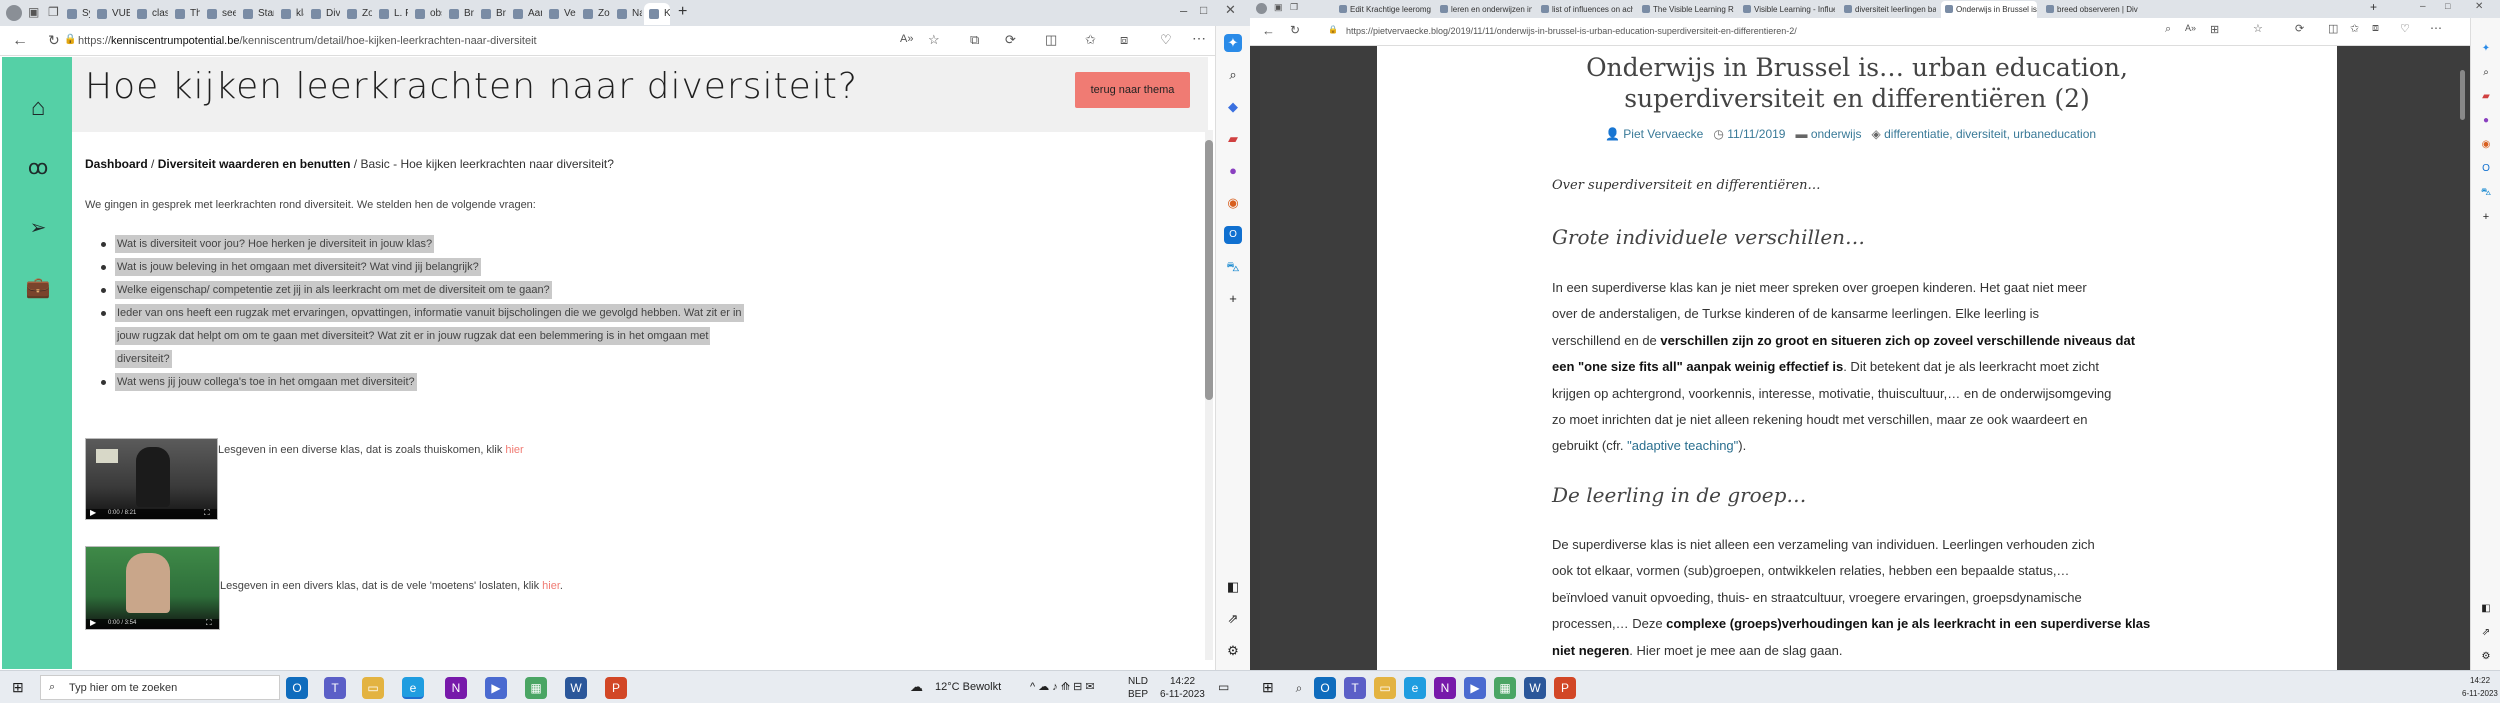 This screenshot has height=703, width=2500. Describe the element at coordinates (111, 14) in the screenshot. I see `browser-tab: VUB` at that location.